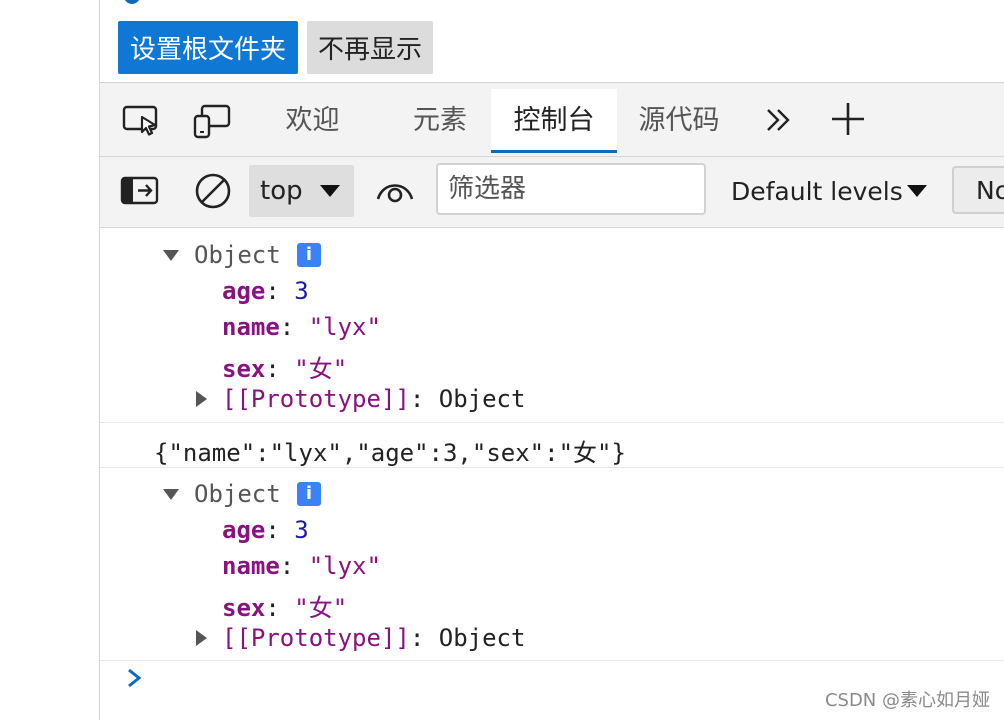  I want to click on devtools-tab-bar: 欢迎 元素 控制台 源代码, so click(552, 120).